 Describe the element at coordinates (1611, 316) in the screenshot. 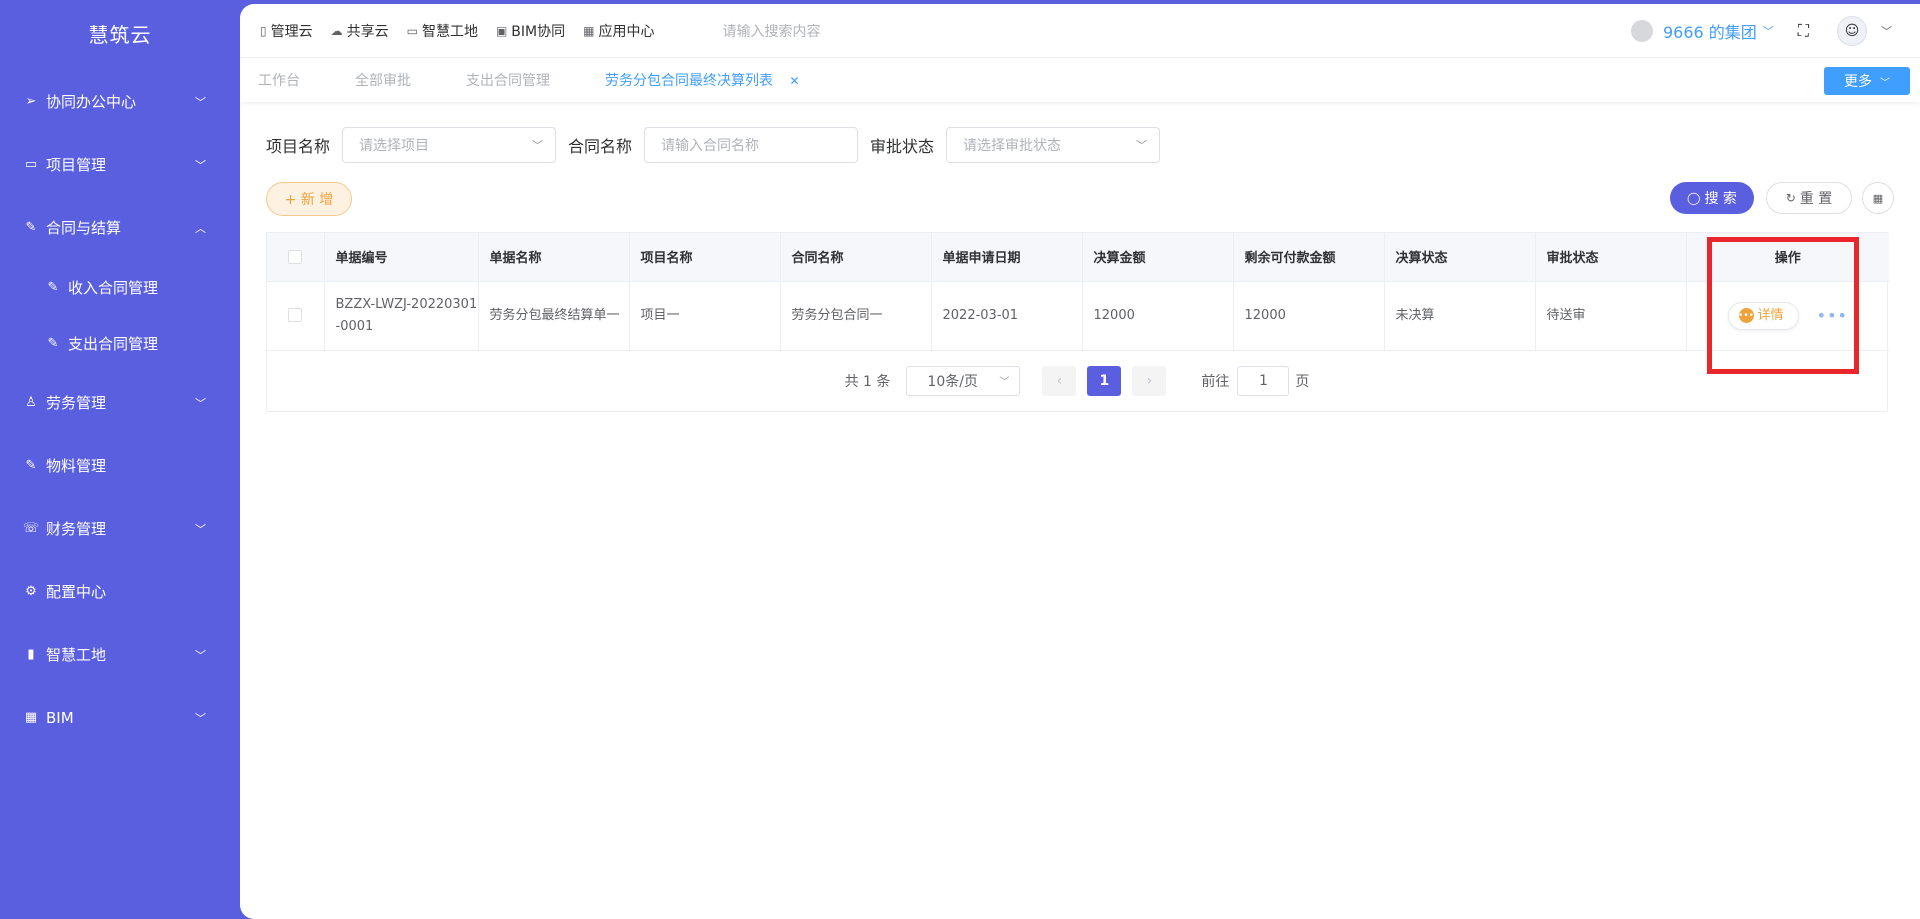

I see `cell-approval-status: 待送审` at that location.